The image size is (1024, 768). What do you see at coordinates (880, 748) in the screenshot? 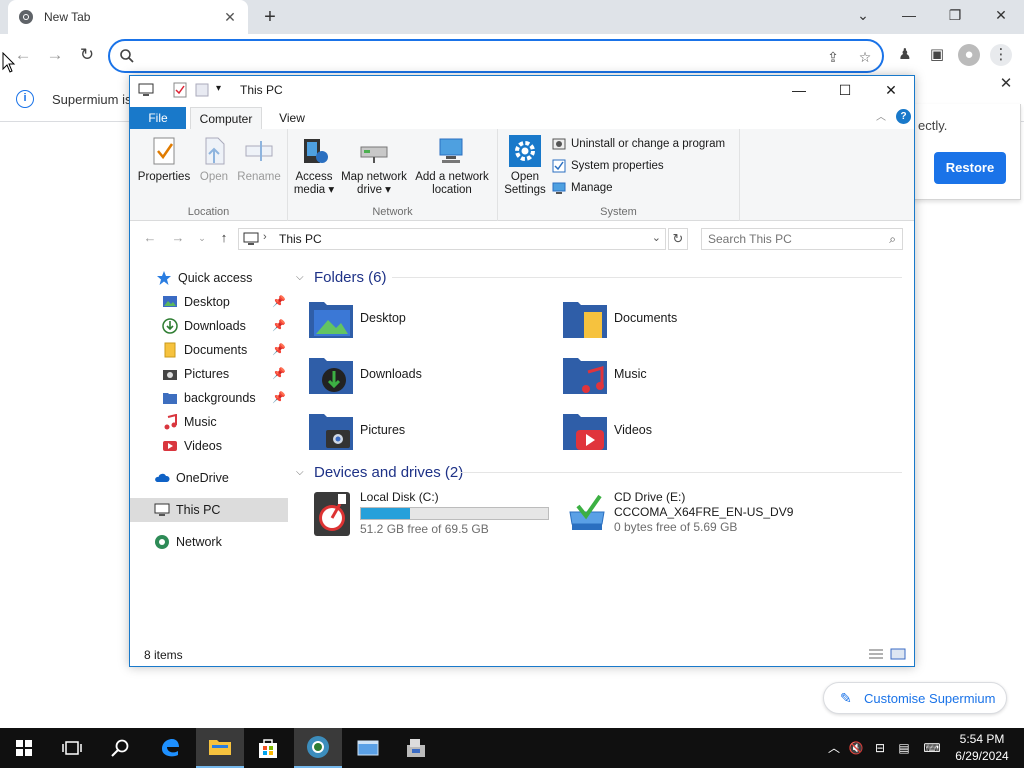
I see `network-tray-icon: ⊟` at bounding box center [880, 748].